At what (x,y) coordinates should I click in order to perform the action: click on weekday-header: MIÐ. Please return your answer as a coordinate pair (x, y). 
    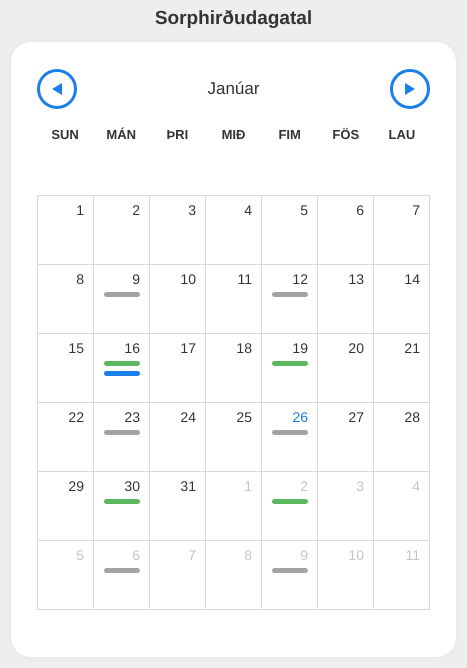
    Looking at the image, I should click on (234, 134).